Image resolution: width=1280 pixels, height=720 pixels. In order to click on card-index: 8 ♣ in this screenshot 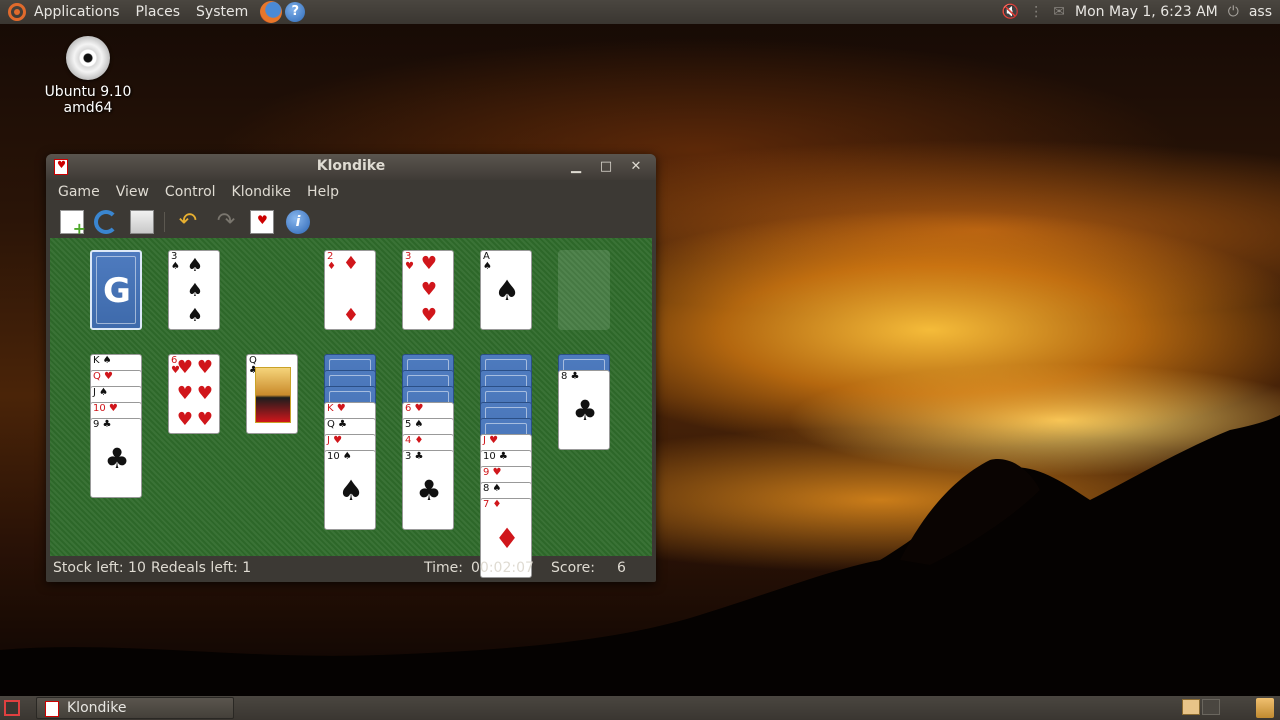, I will do `click(570, 376)`.